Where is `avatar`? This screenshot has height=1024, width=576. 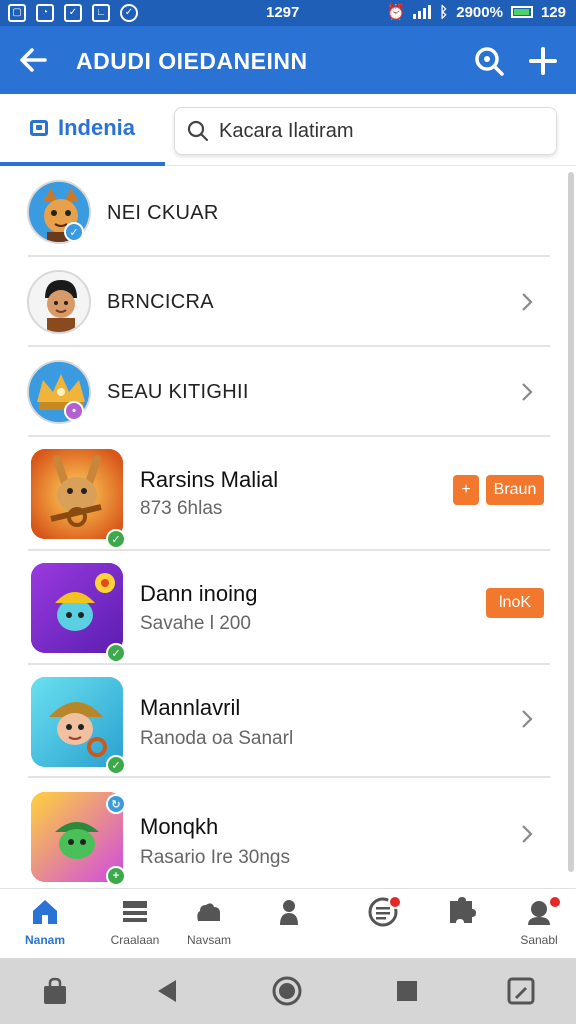 avatar is located at coordinates (59, 302).